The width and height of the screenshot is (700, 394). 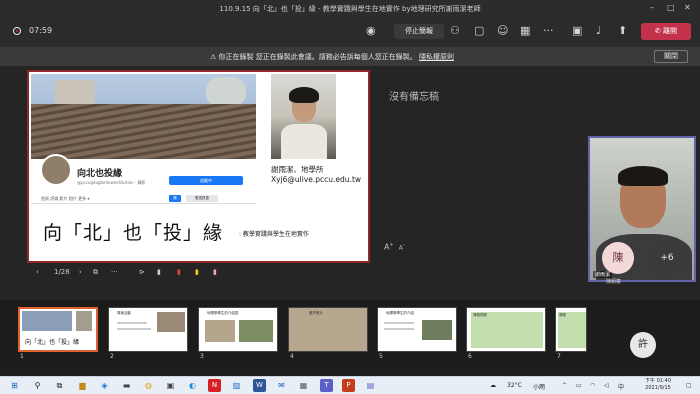 What do you see at coordinates (621, 386) in the screenshot?
I see `ime-indicator: 中` at bounding box center [621, 386].